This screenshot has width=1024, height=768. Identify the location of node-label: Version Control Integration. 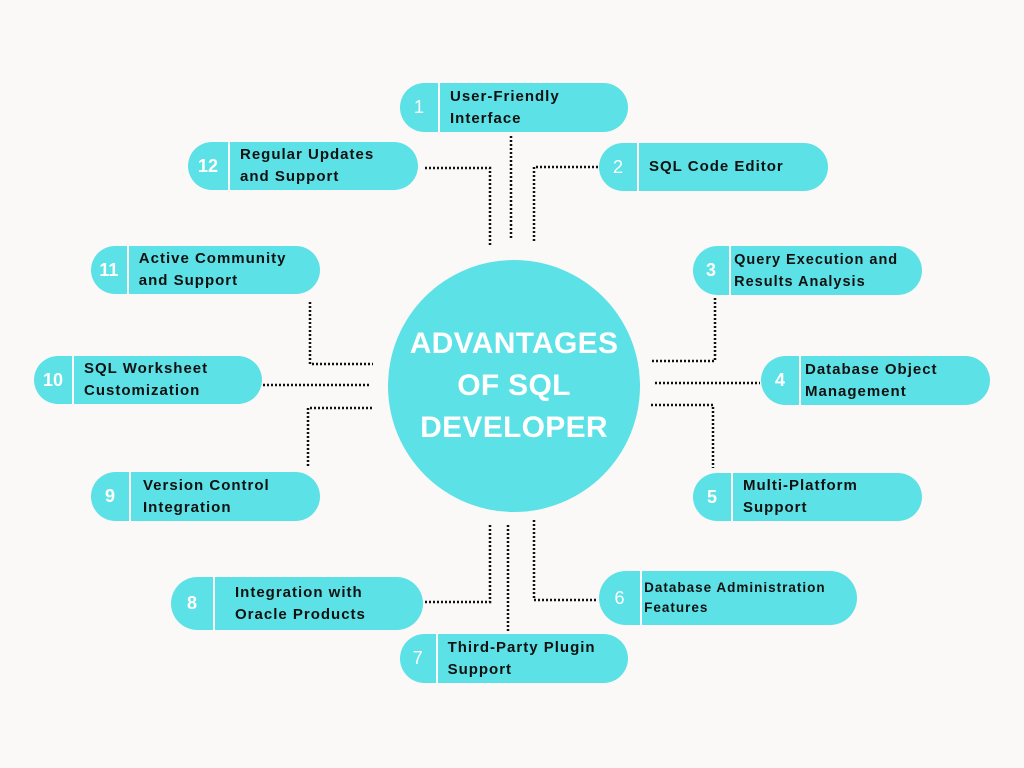
(206, 496).